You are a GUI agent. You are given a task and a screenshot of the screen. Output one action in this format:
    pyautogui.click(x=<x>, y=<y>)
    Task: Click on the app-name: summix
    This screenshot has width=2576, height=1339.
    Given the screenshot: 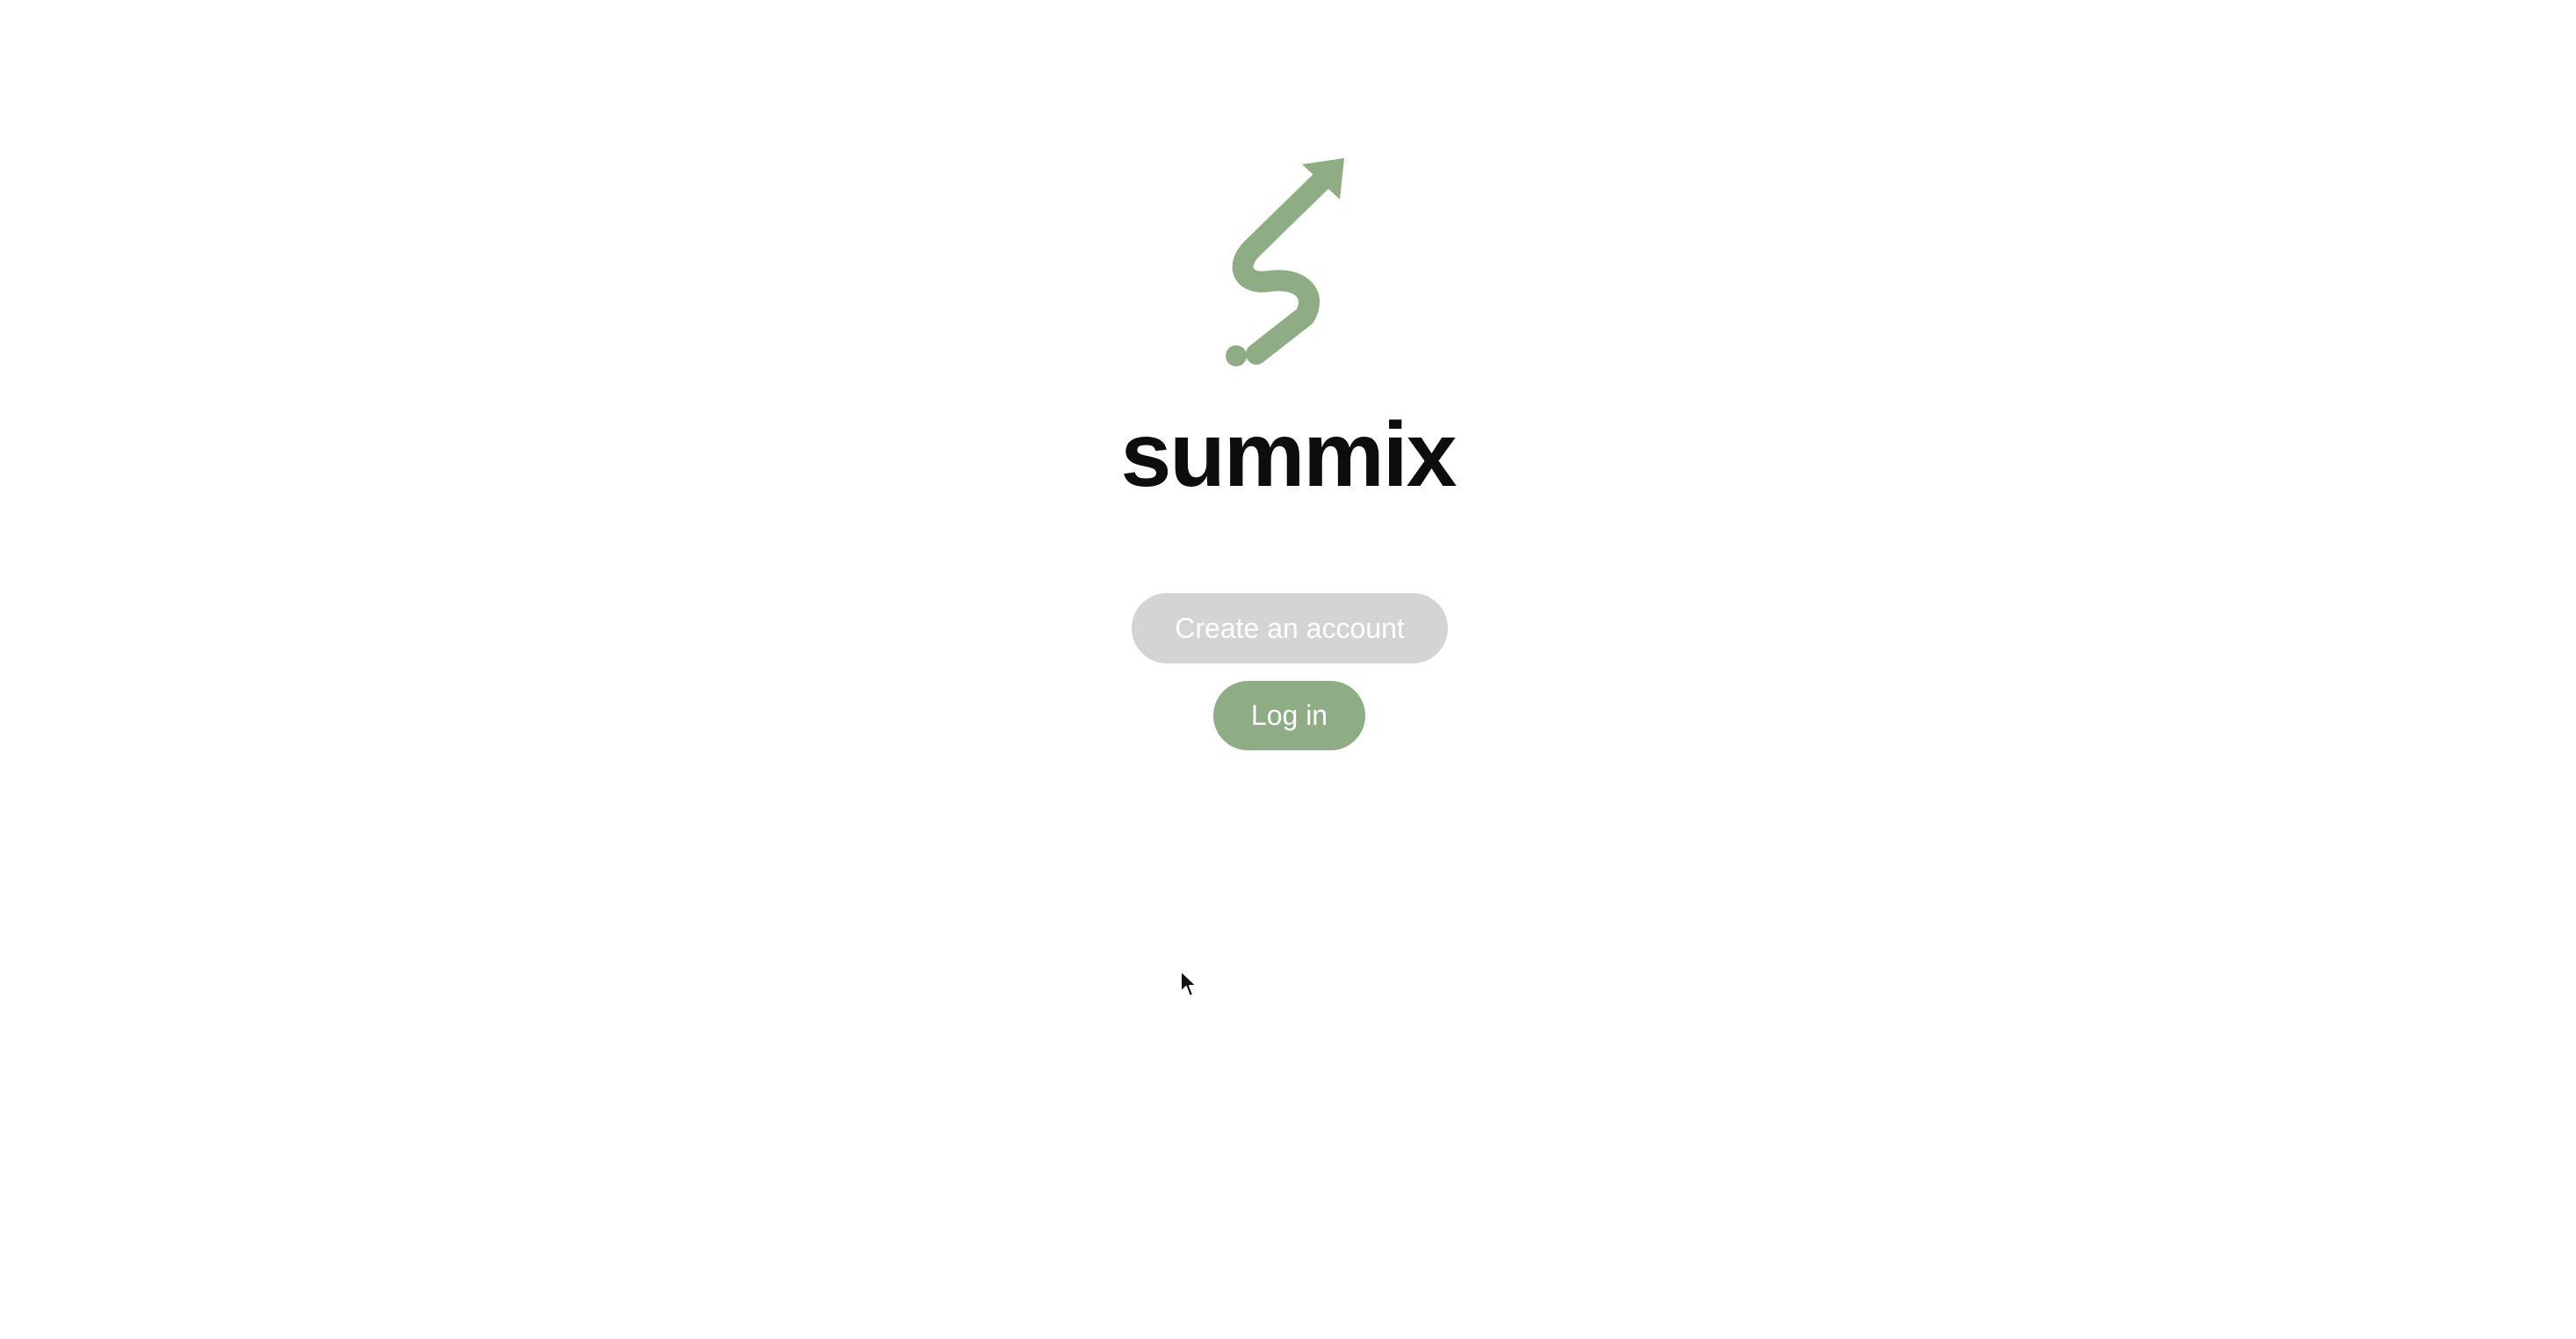 What is the action you would take?
    pyautogui.click(x=1288, y=455)
    